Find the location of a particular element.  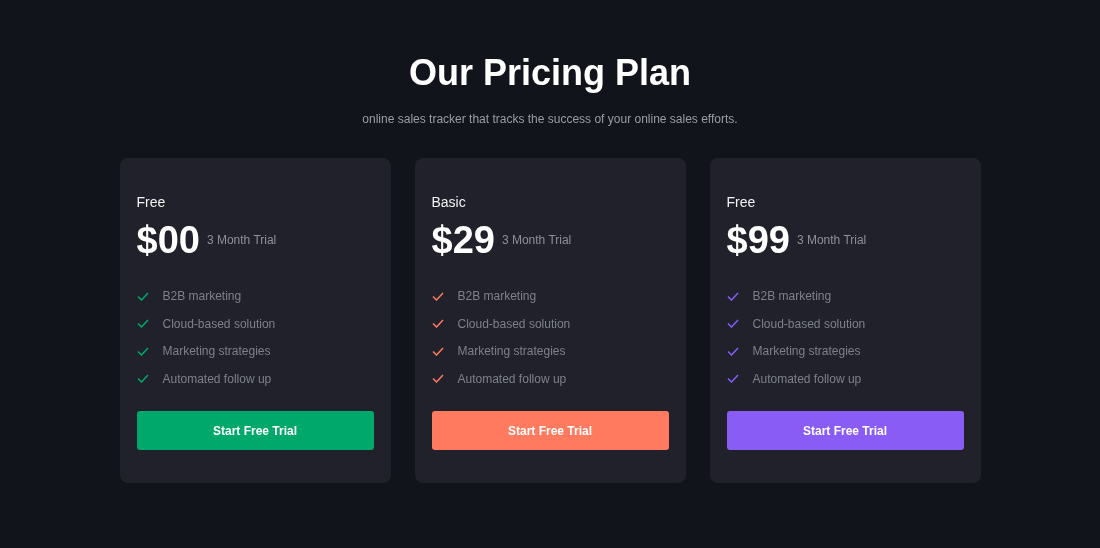

plan-price: $00 is located at coordinates (168, 240).